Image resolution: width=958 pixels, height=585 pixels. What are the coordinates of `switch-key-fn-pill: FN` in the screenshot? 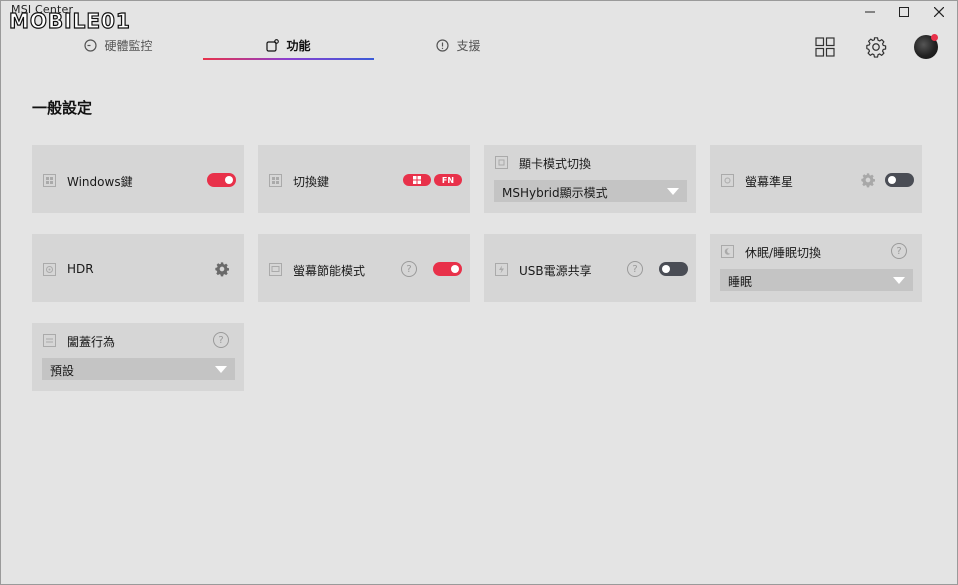 It's located at (448, 180).